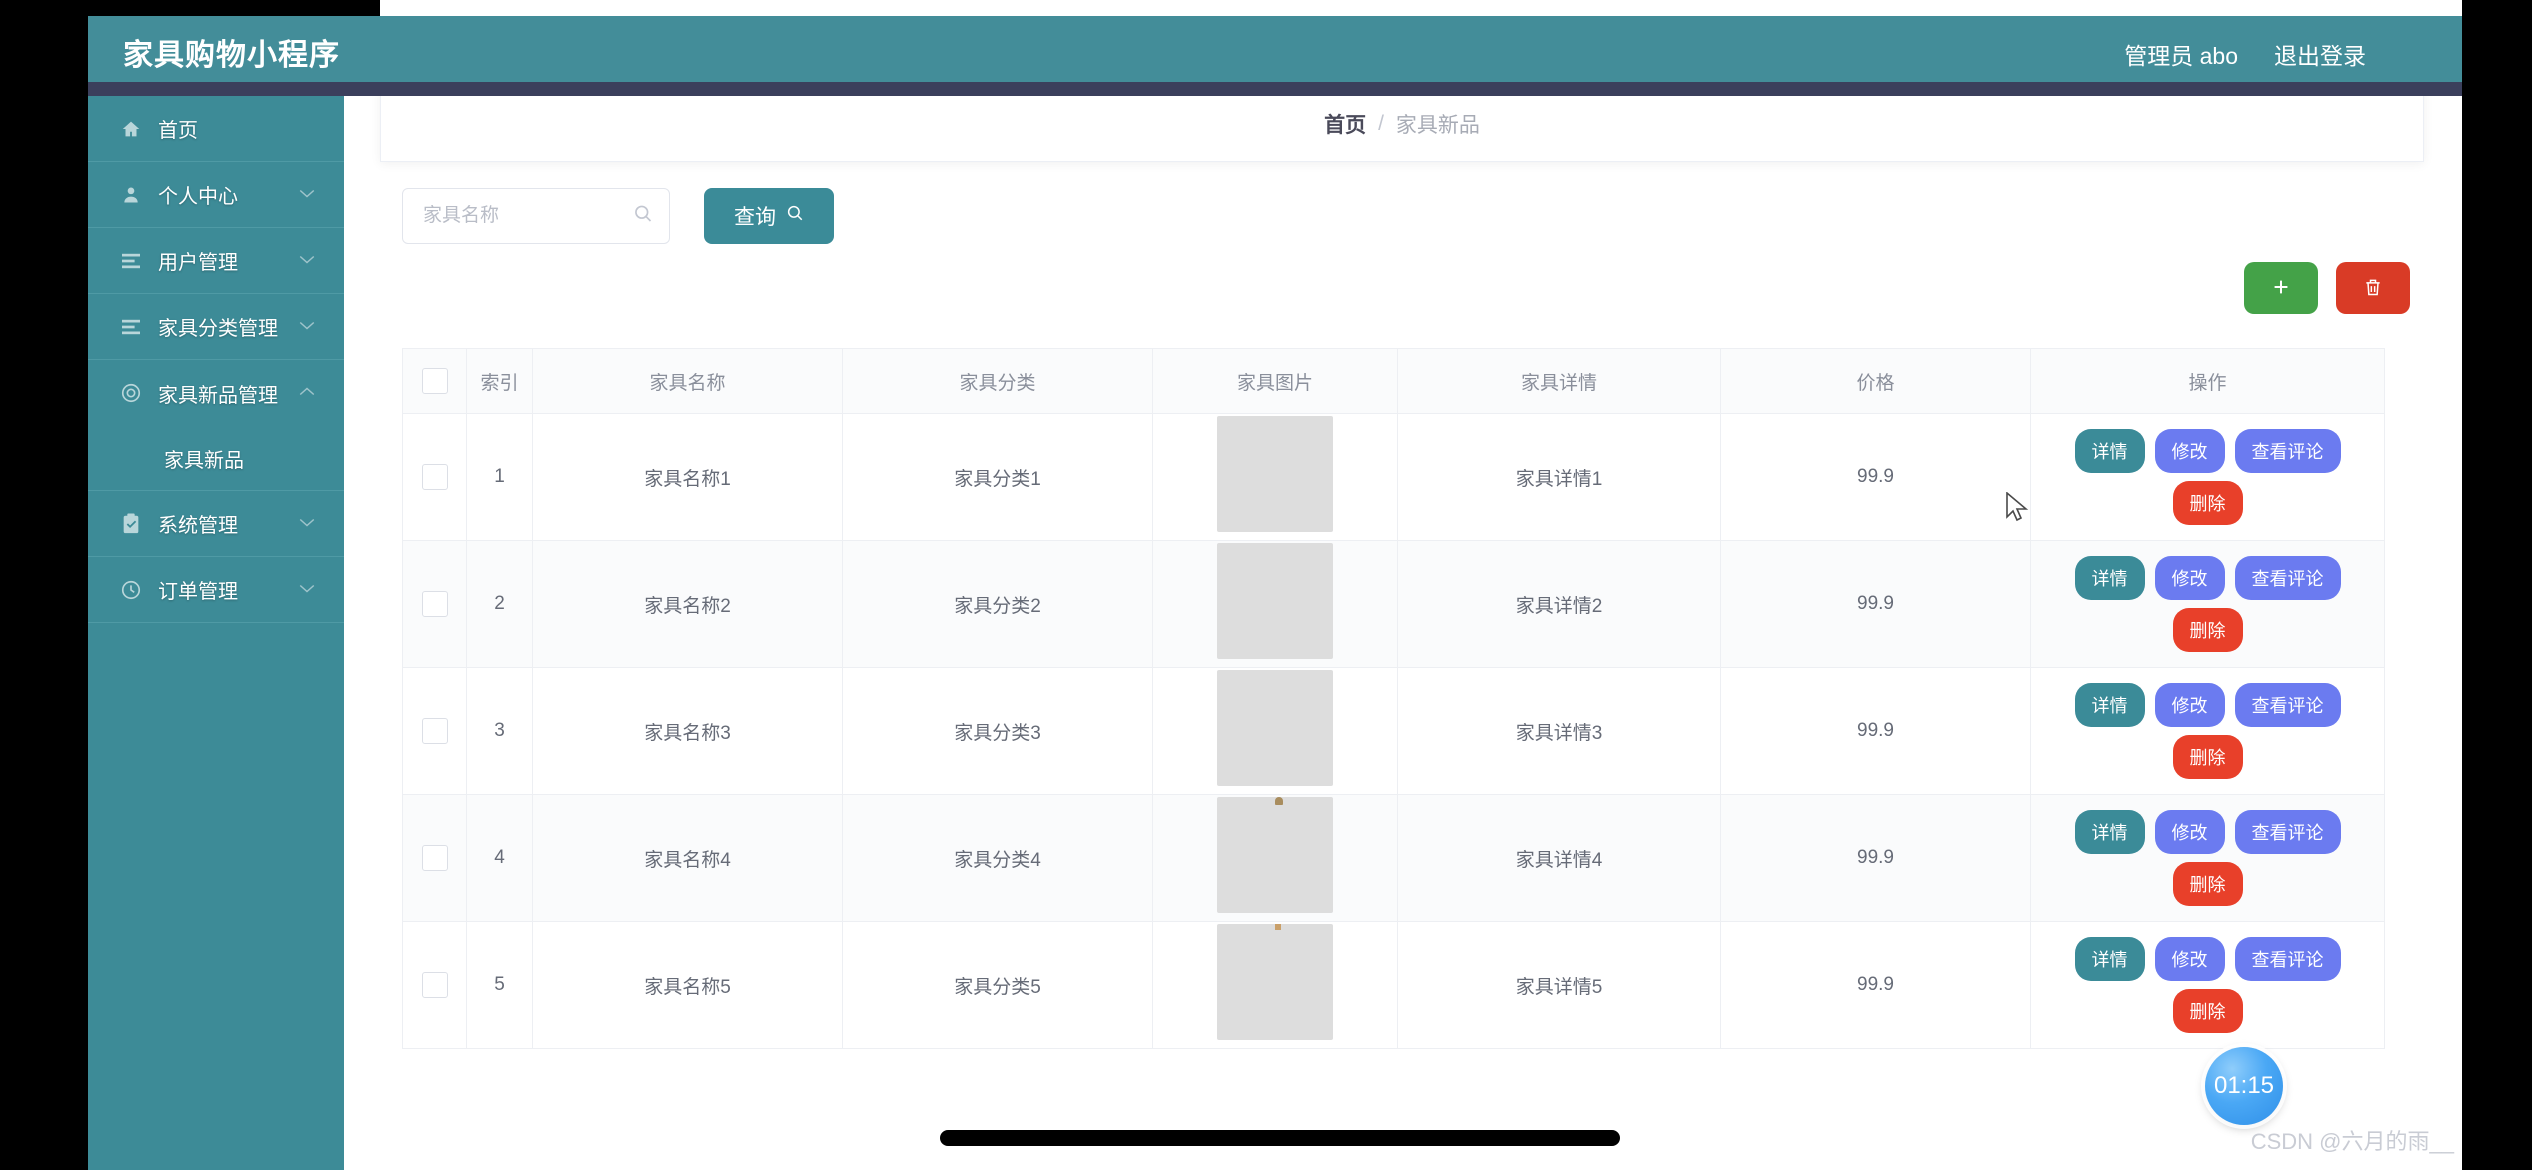 This screenshot has height=1170, width=2532. What do you see at coordinates (216, 590) in the screenshot?
I see `sidebar-item-order-management: 订单管理` at bounding box center [216, 590].